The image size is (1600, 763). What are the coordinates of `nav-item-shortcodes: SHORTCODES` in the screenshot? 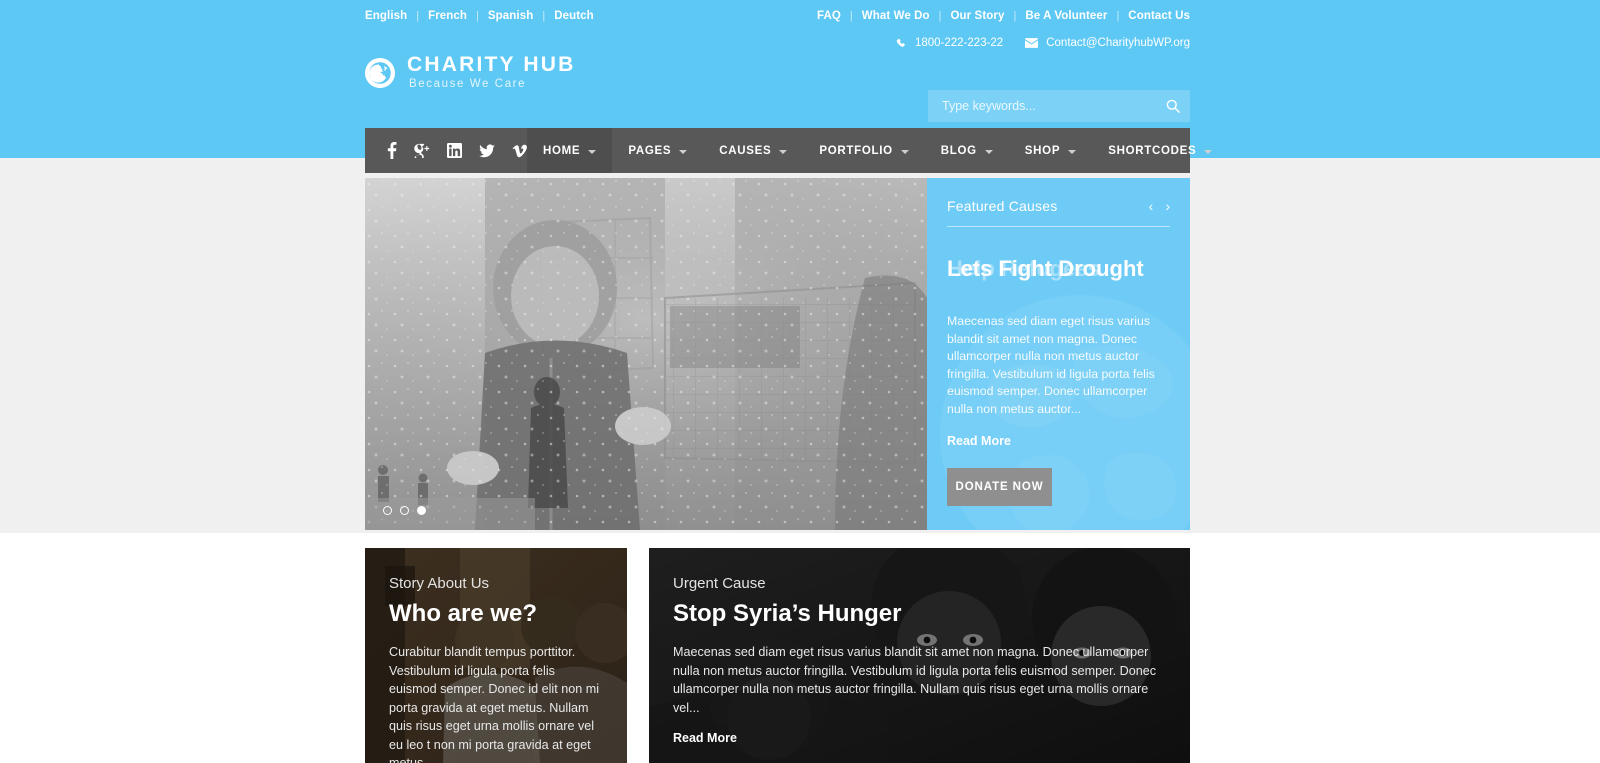 It's located at (1160, 150).